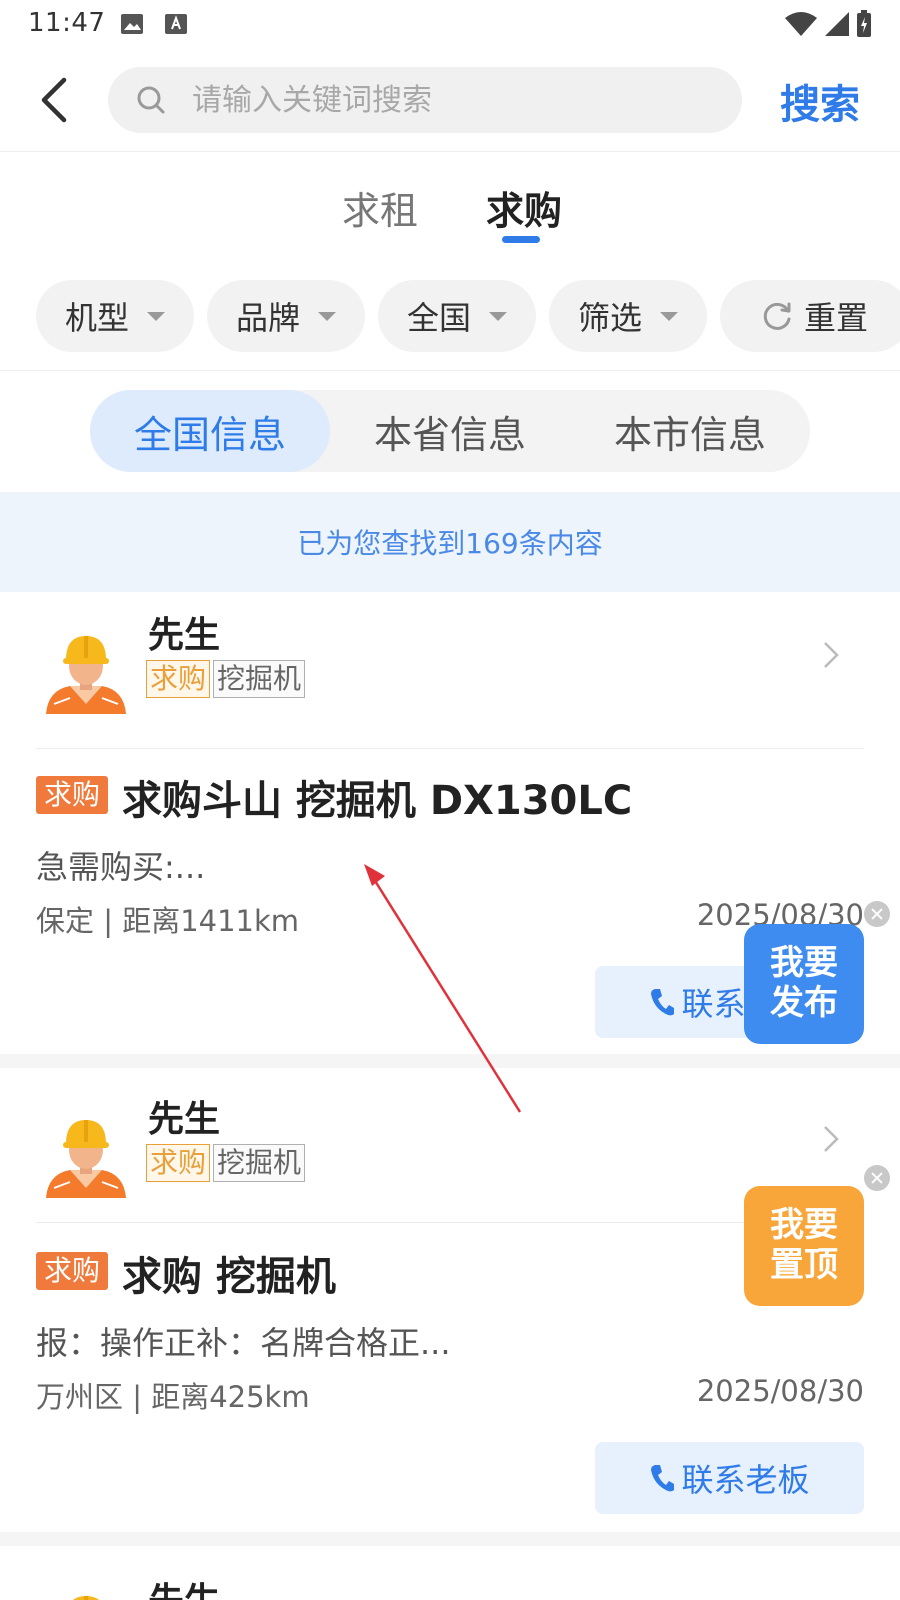 This screenshot has height=1600, width=900. I want to click on filter-region: 全国, so click(457, 316).